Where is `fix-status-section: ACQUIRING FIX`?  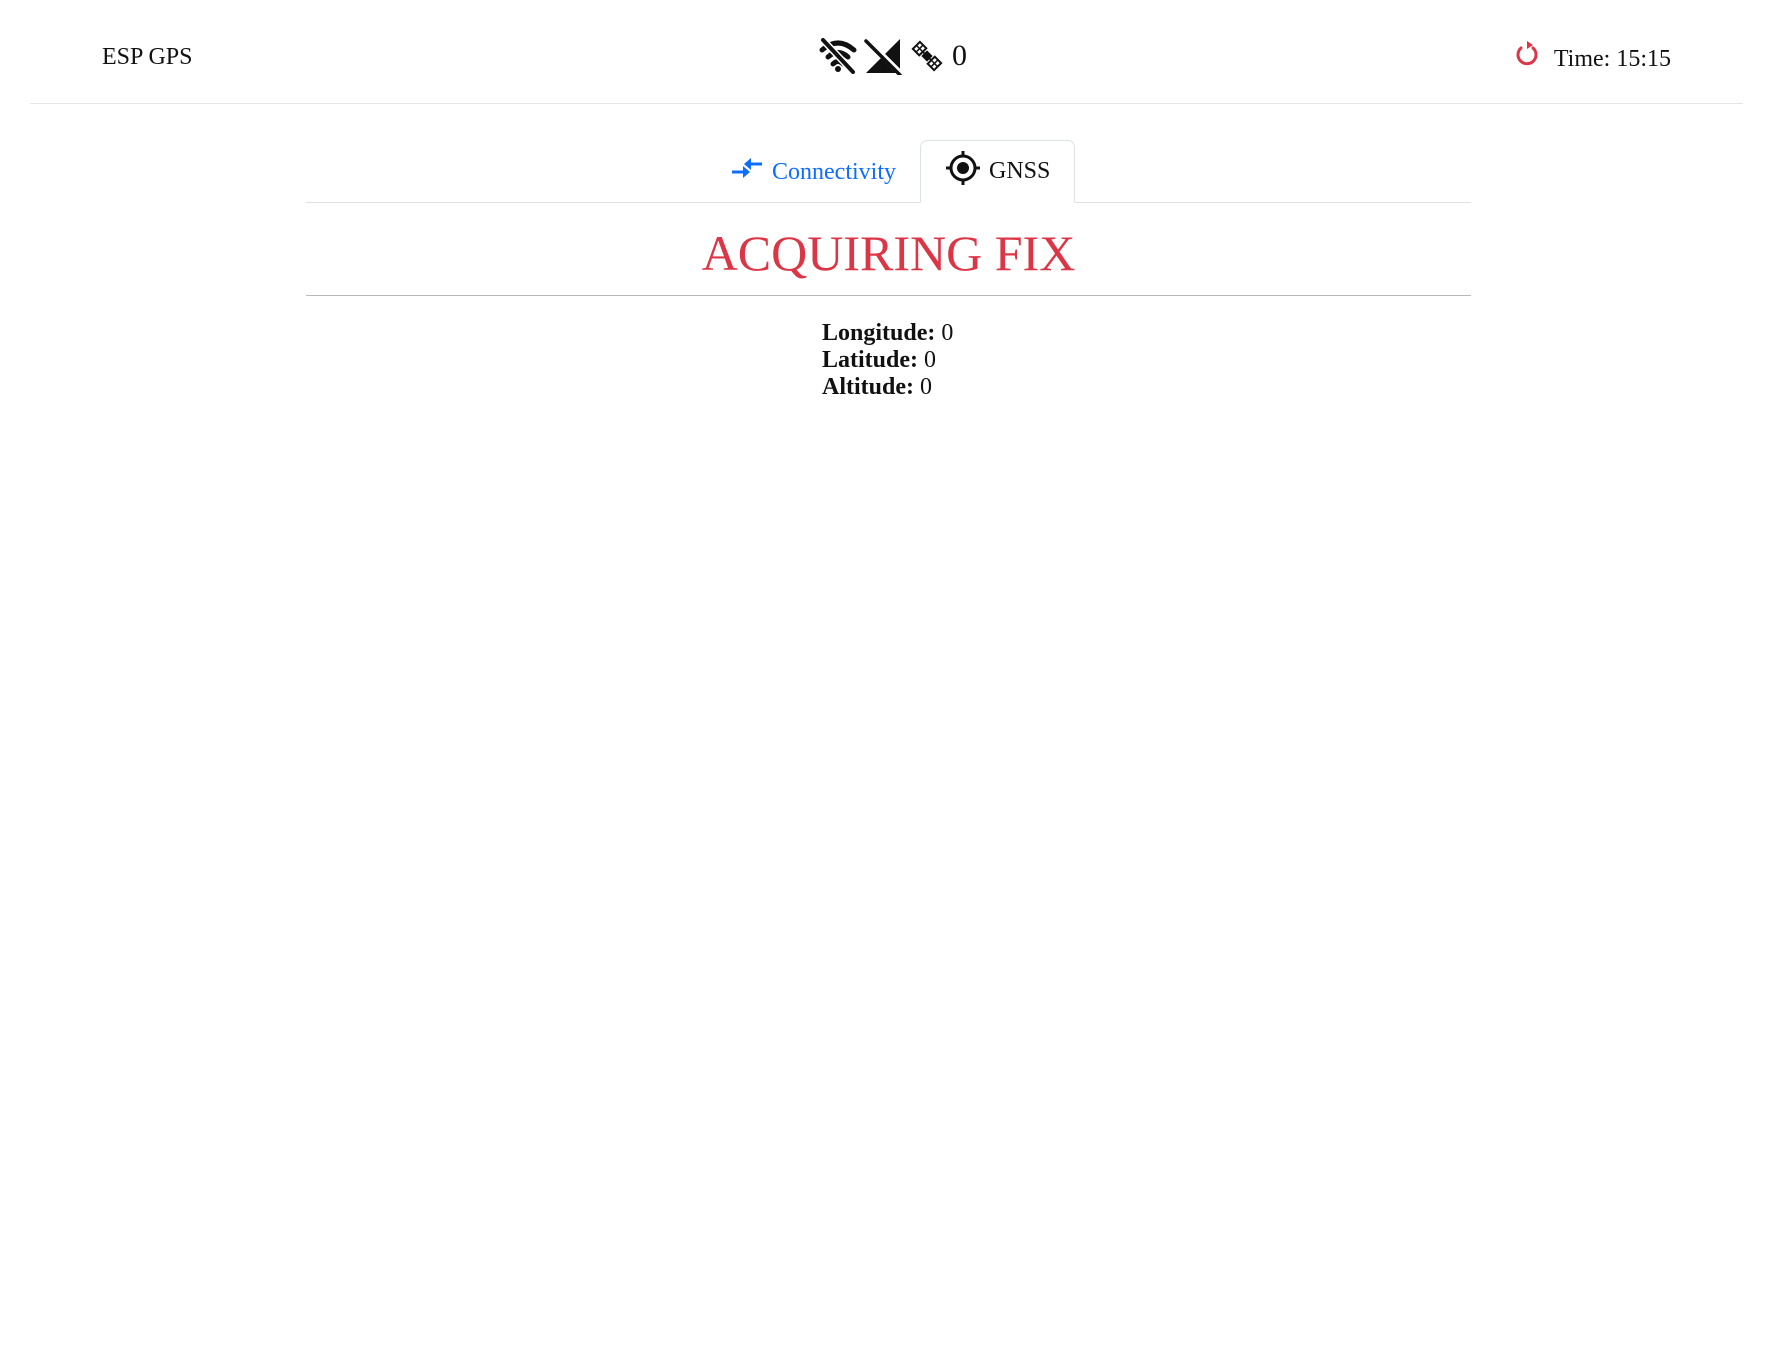 fix-status-section: ACQUIRING FIX is located at coordinates (888, 249).